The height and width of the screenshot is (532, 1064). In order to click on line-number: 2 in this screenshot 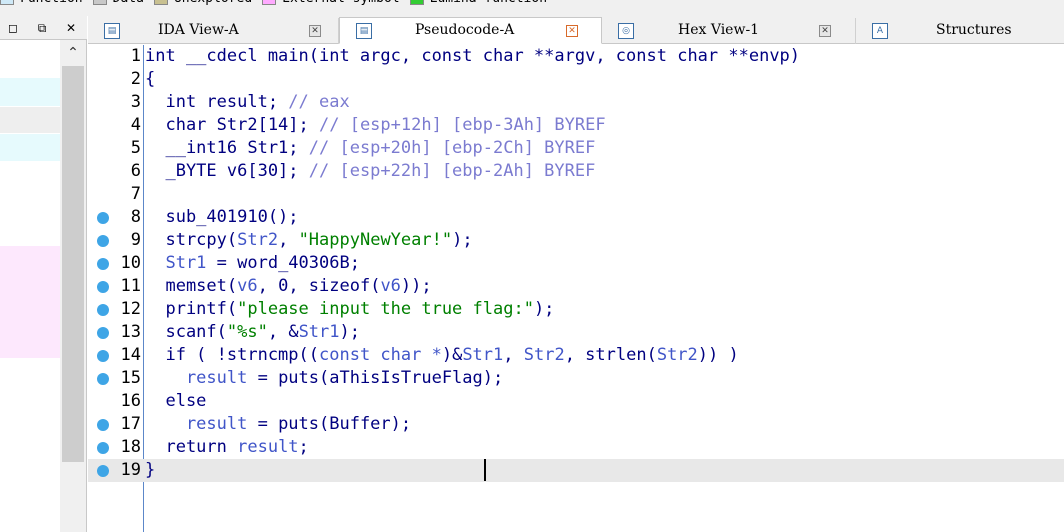, I will do `click(135, 79)`.